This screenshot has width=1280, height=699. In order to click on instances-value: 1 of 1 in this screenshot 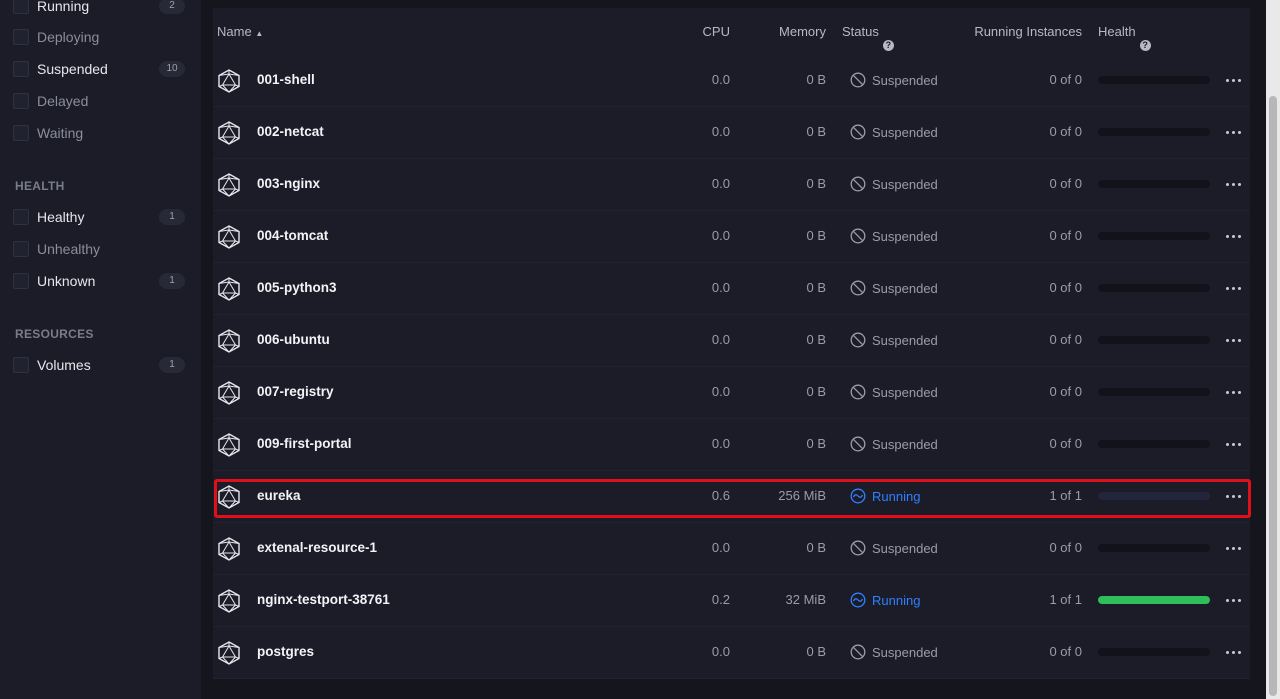, I will do `click(1065, 495)`.